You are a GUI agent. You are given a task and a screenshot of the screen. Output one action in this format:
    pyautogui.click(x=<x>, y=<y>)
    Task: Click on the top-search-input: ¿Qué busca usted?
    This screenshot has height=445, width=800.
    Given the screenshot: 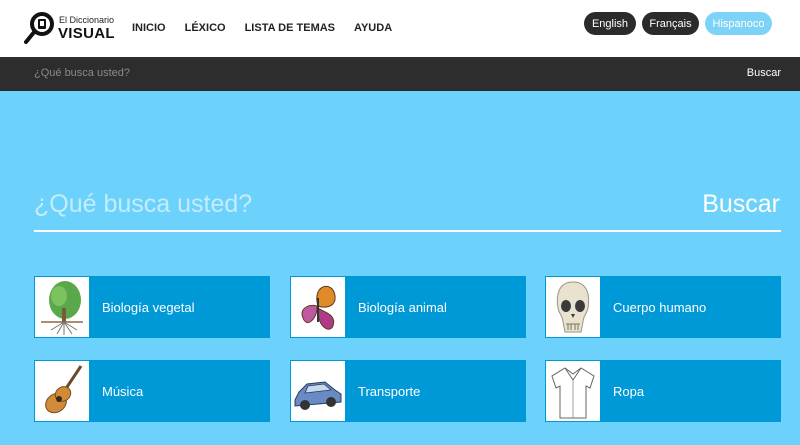 What is the action you would take?
    pyautogui.click(x=82, y=73)
    